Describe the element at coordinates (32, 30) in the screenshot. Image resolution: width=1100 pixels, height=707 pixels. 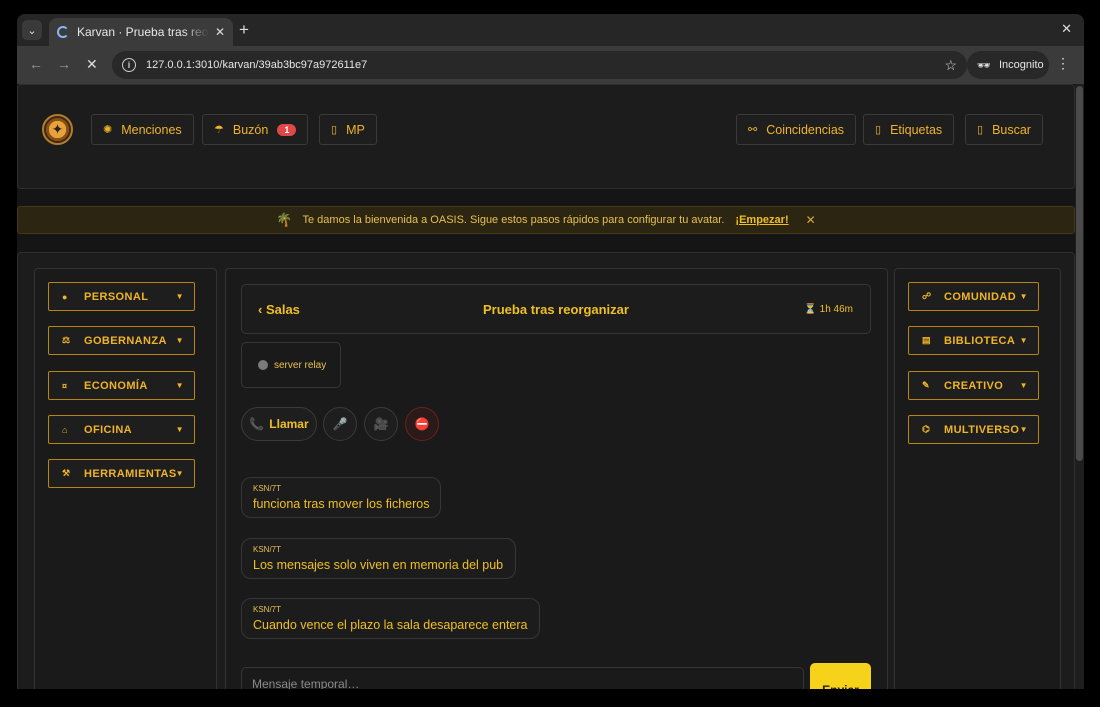
I see `tab-search-icon: ⌄` at that location.